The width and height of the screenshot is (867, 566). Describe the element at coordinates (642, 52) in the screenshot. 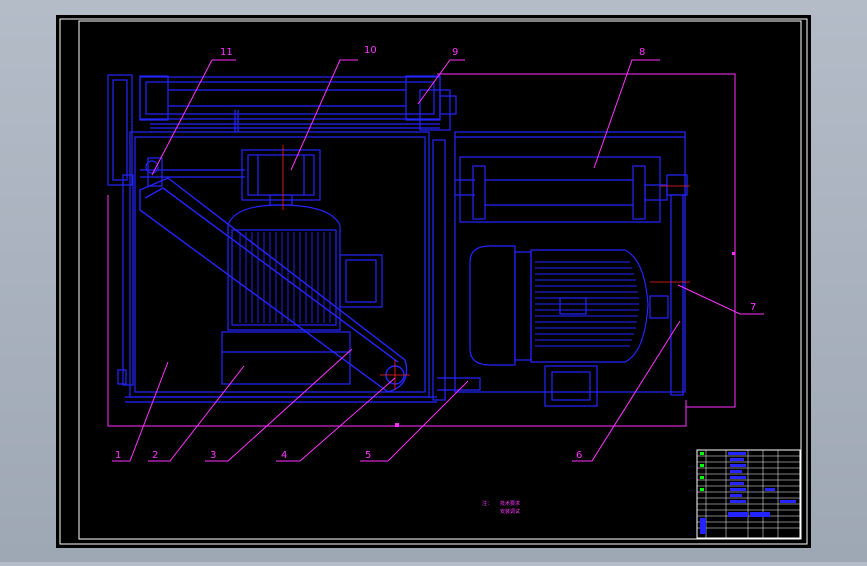

I see `part-label-8: 8` at that location.